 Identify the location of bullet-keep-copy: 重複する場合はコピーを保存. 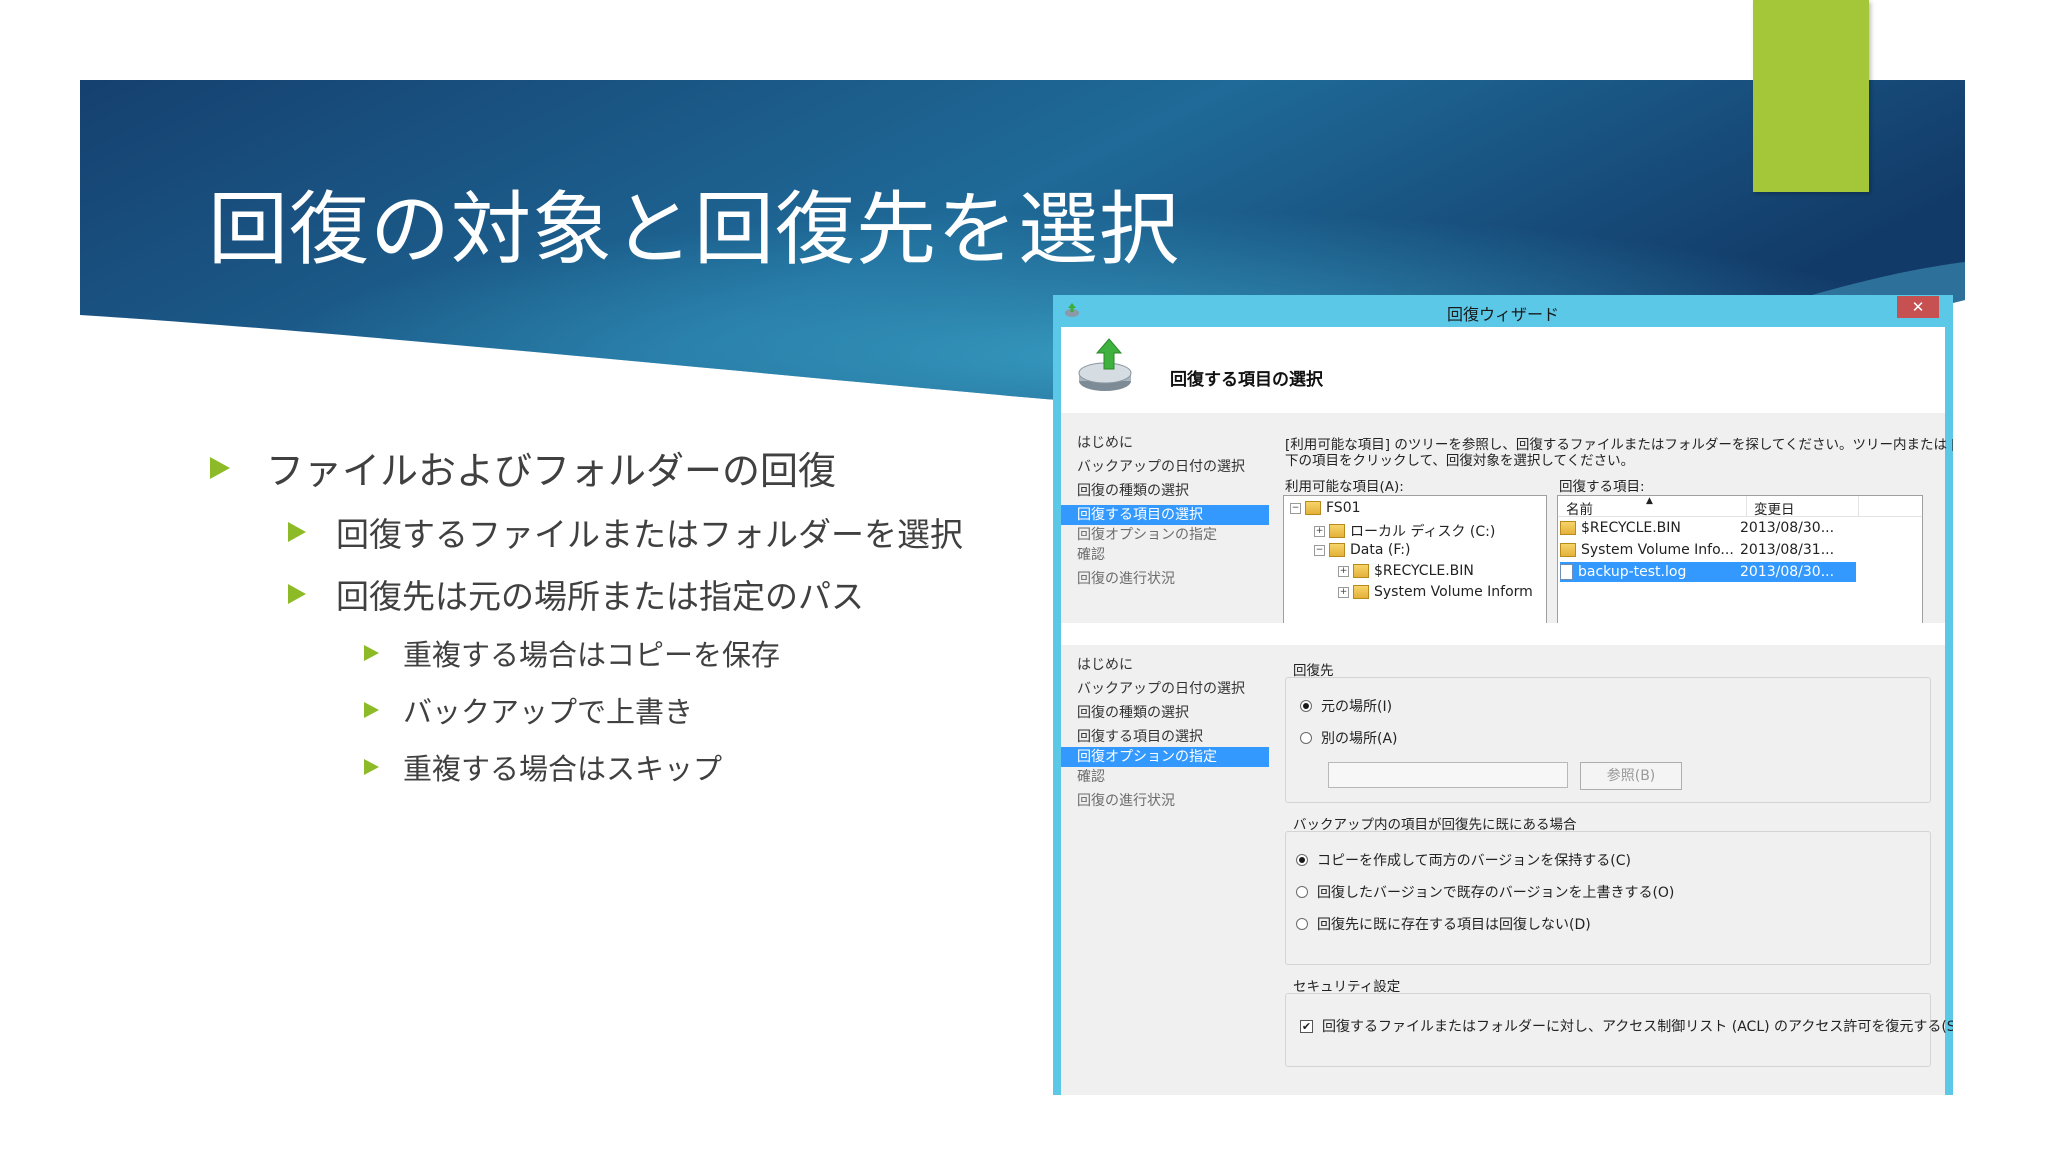
(572, 653).